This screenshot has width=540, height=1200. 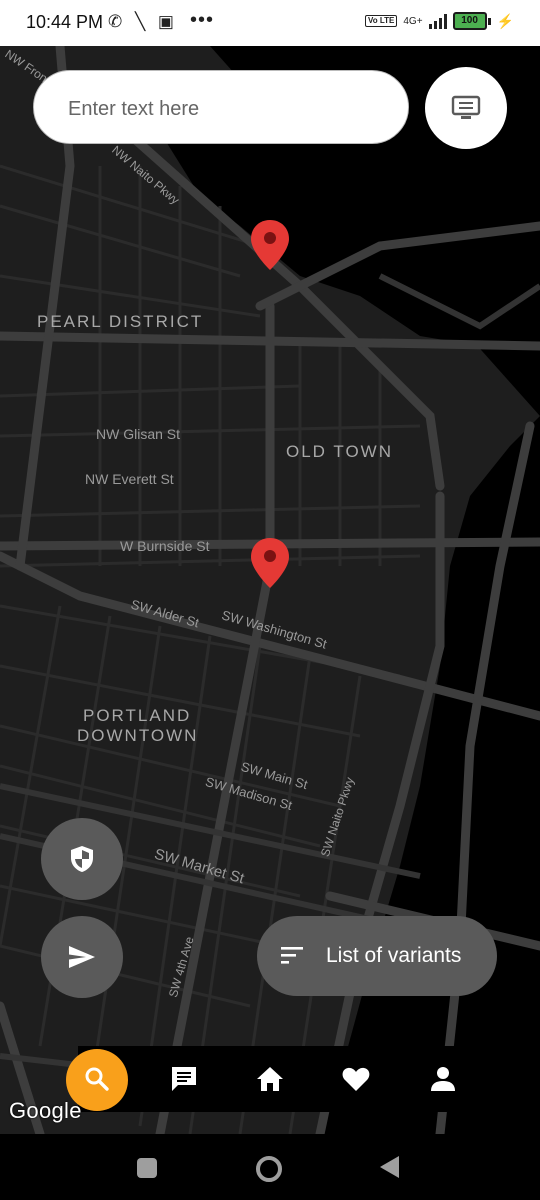 I want to click on battery-icon: 100, so click(x=471, y=21).